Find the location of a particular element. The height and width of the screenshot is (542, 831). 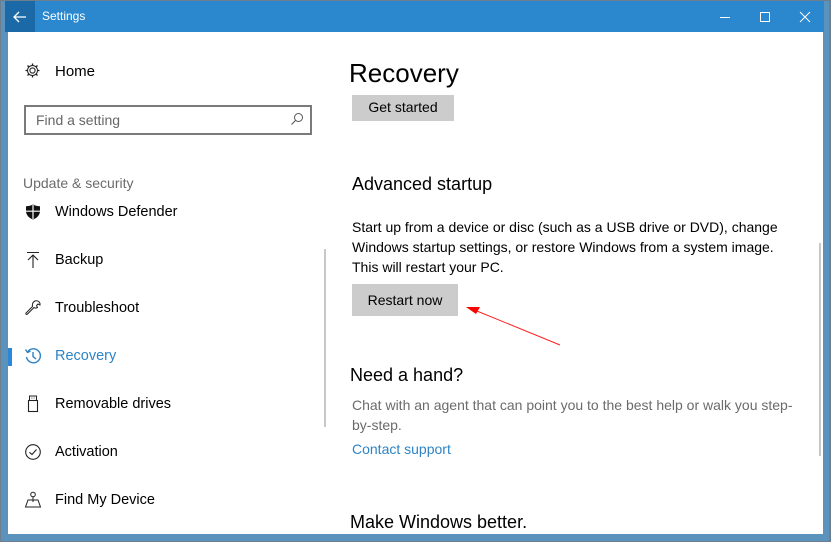

minimize-icon is located at coordinates (725, 17).